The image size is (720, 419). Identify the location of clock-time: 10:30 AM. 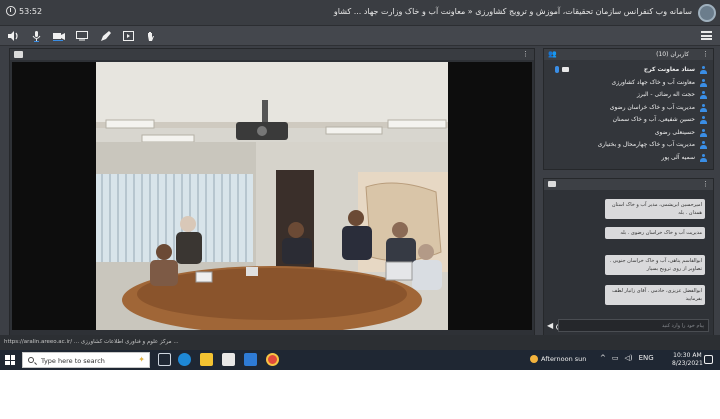
(687, 355).